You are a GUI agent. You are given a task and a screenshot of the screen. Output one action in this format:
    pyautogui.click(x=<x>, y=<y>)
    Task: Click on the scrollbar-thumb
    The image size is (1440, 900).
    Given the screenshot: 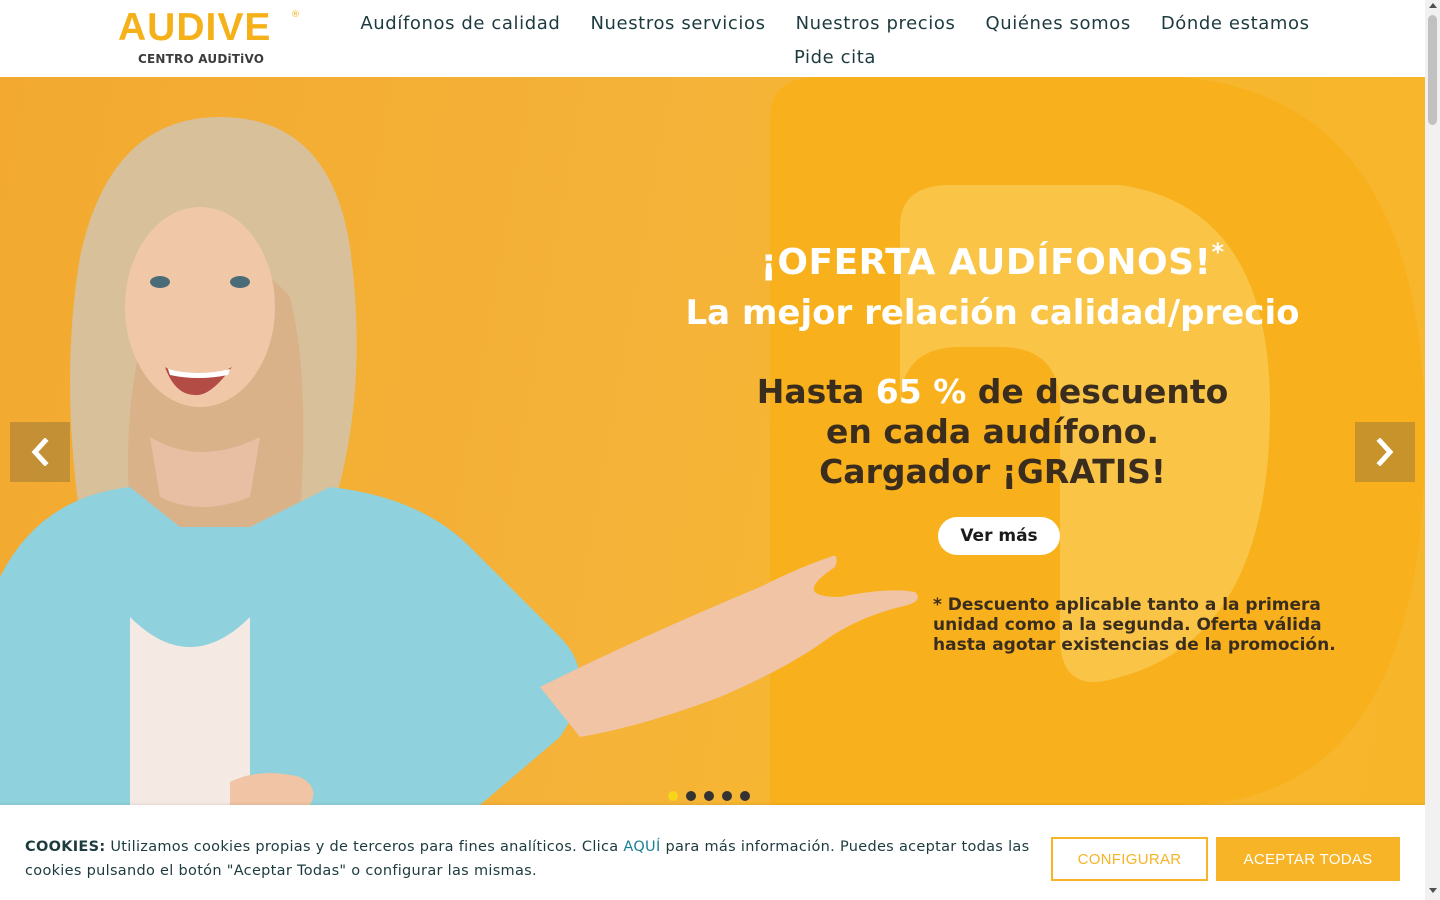 What is the action you would take?
    pyautogui.click(x=1432, y=70)
    